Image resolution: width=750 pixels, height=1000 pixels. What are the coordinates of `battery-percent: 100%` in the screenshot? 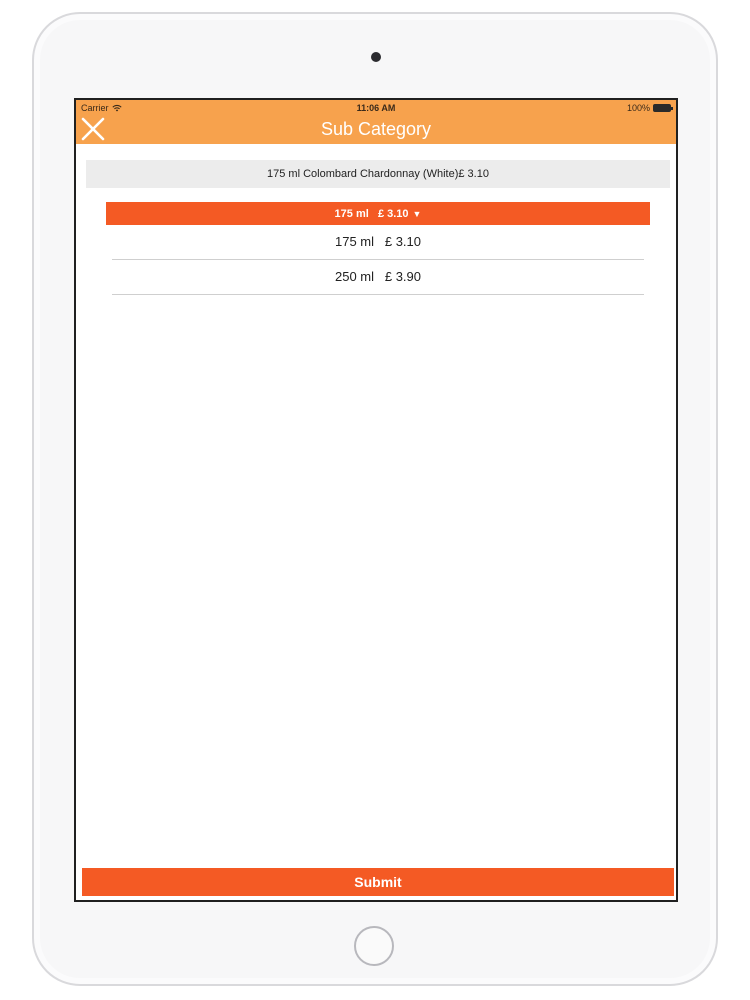 It's located at (638, 108).